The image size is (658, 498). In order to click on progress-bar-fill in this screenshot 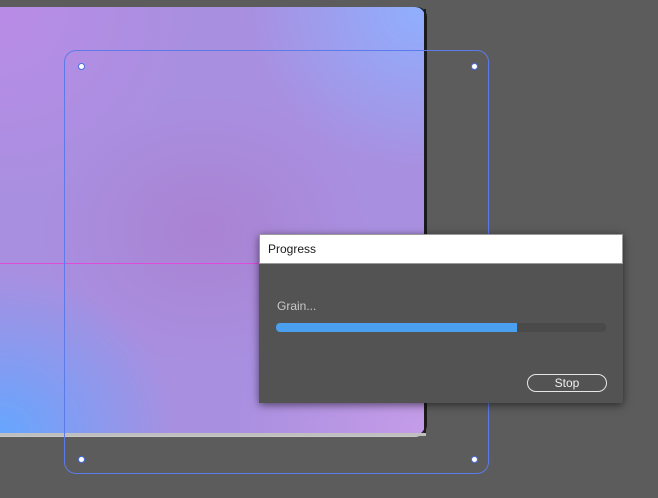, I will do `click(396, 327)`.